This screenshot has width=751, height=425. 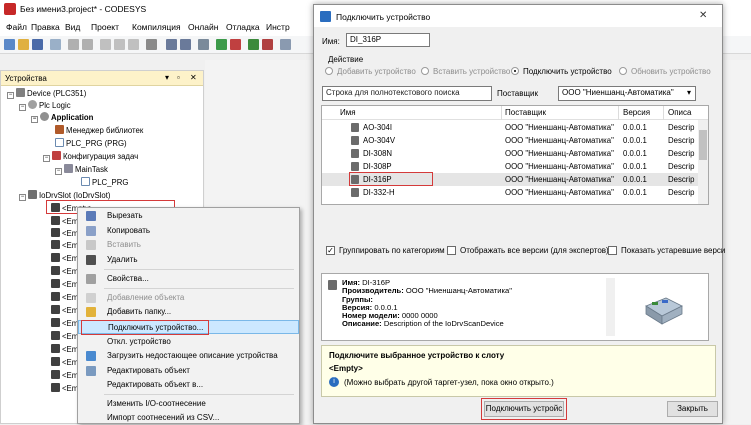 What do you see at coordinates (193, 77) in the screenshot?
I see `panel-close-icon: ✕` at bounding box center [193, 77].